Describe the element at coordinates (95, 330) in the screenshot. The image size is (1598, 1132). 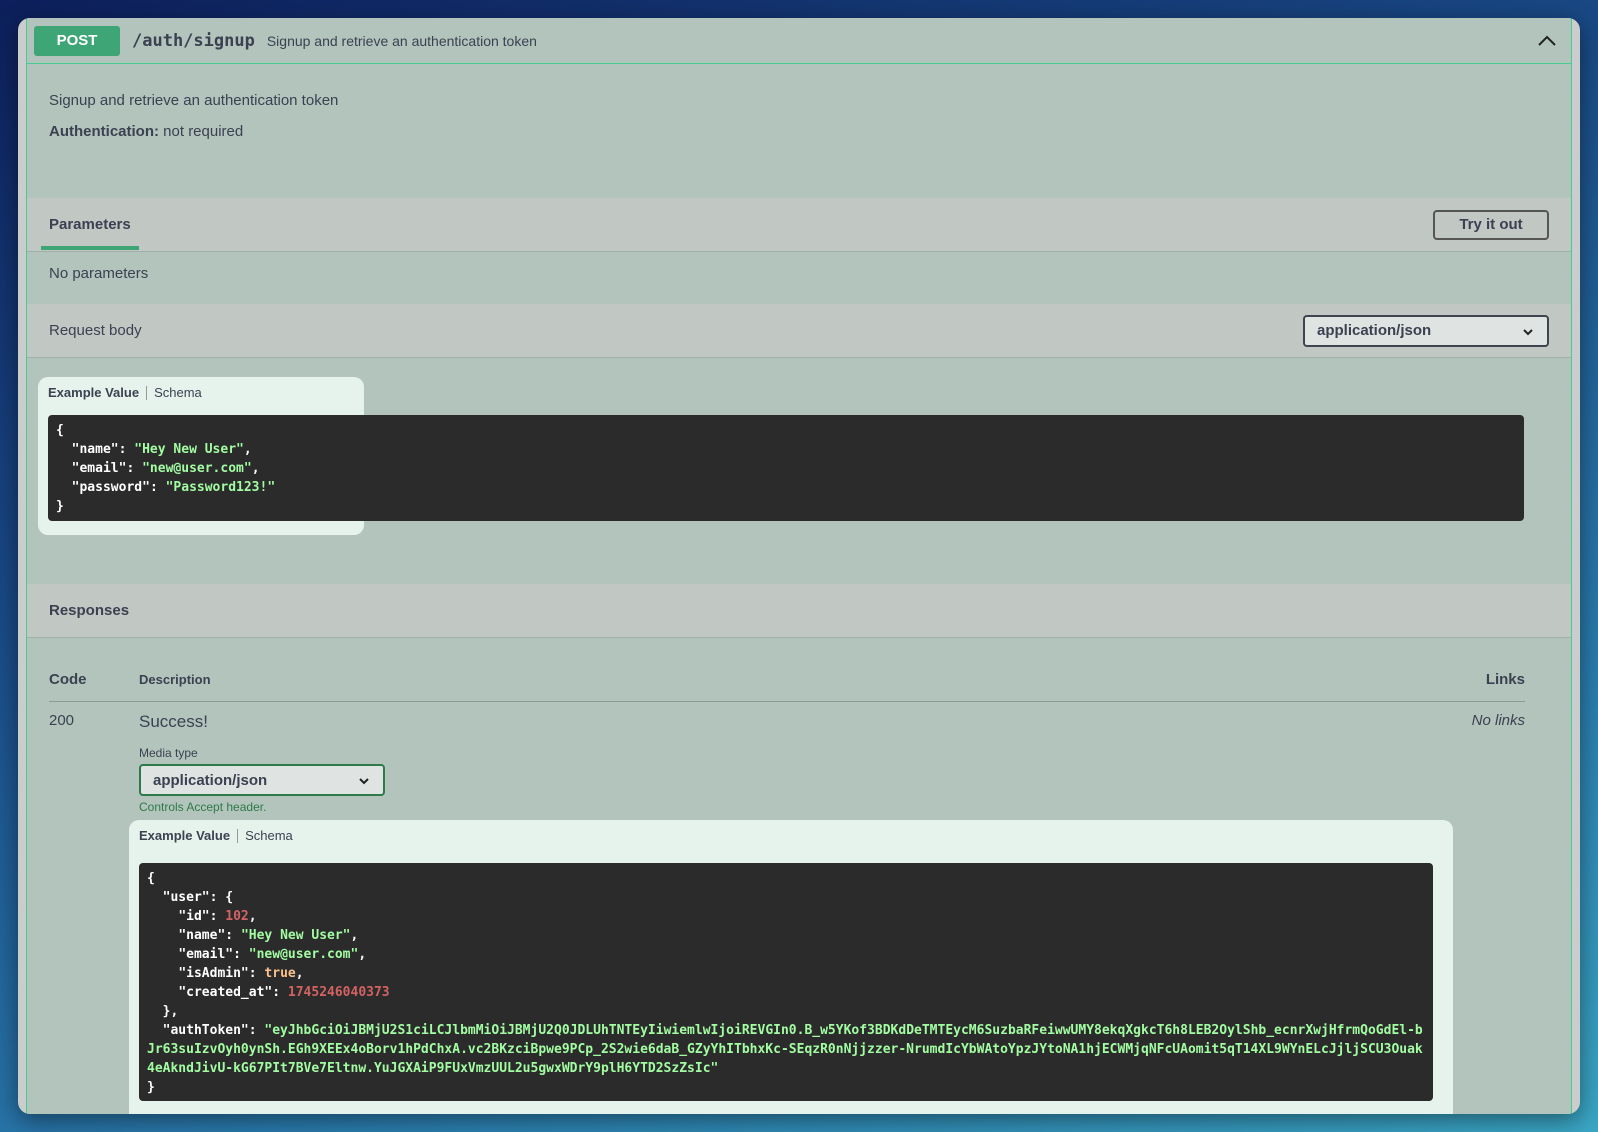
I see `request-body-label: Request body` at that location.